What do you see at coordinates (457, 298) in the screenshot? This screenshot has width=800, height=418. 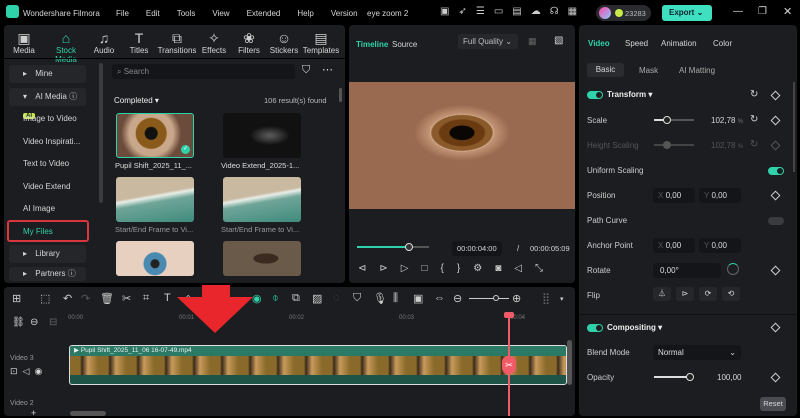 I see `zoom-out-icon: ⊖` at bounding box center [457, 298].